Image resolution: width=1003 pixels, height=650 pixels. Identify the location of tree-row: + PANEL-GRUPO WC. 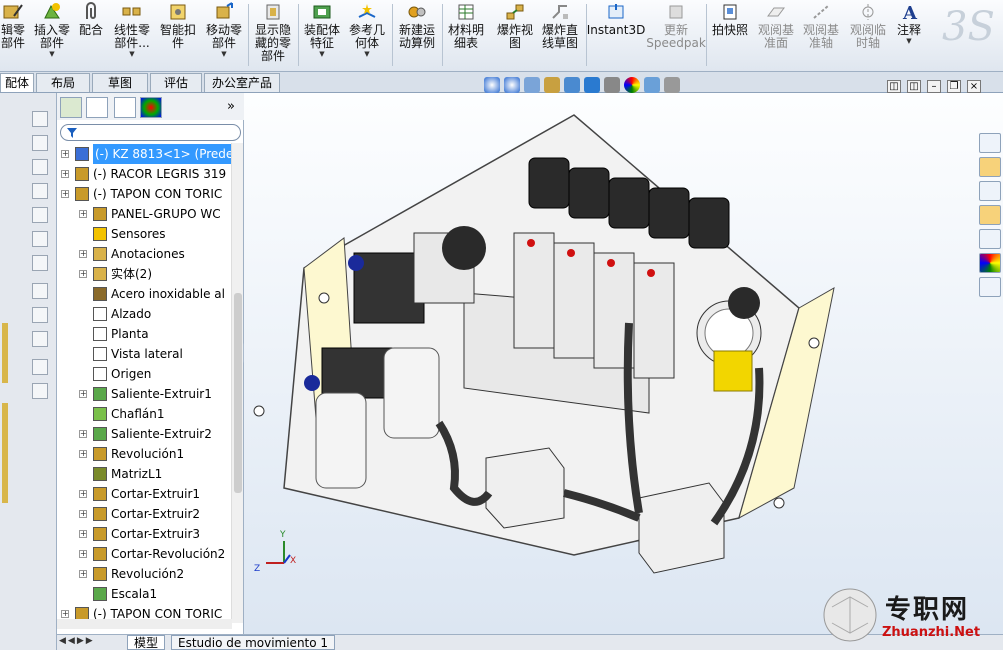
(144, 214).